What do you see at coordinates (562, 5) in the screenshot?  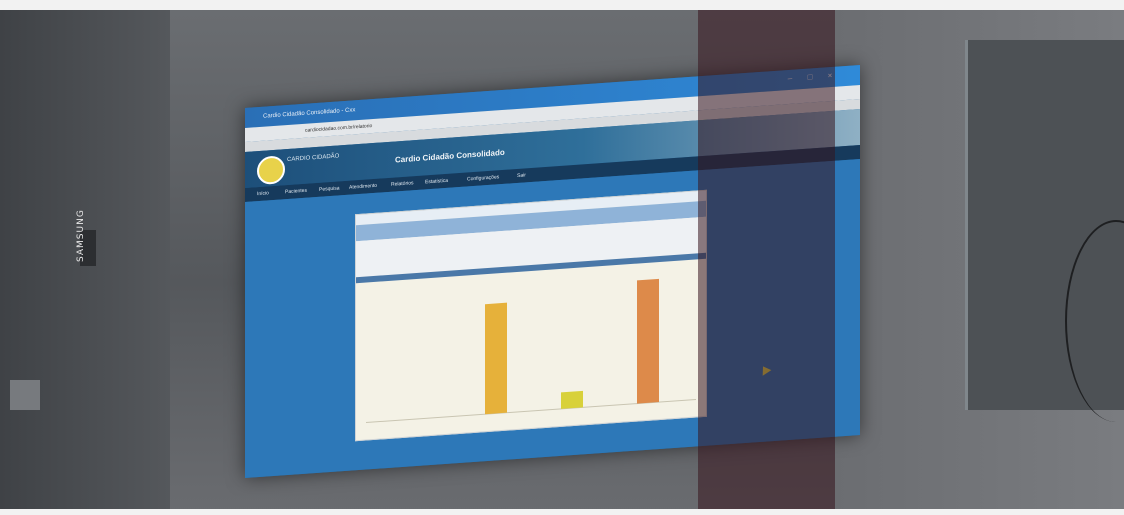 I see `scan-edge-top` at bounding box center [562, 5].